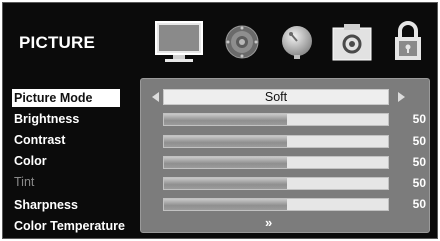 The width and height of the screenshot is (440, 241). Describe the element at coordinates (419, 119) in the screenshot. I see `brightness-value: 50` at that location.